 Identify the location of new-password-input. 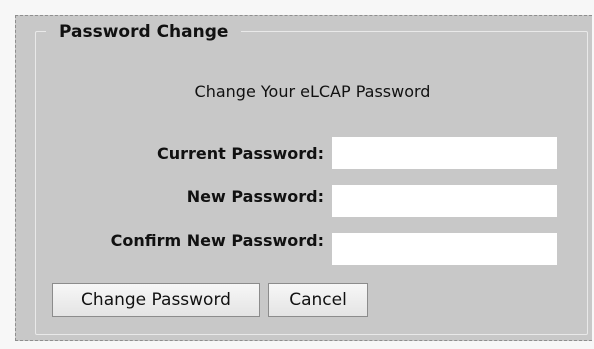
(444, 201).